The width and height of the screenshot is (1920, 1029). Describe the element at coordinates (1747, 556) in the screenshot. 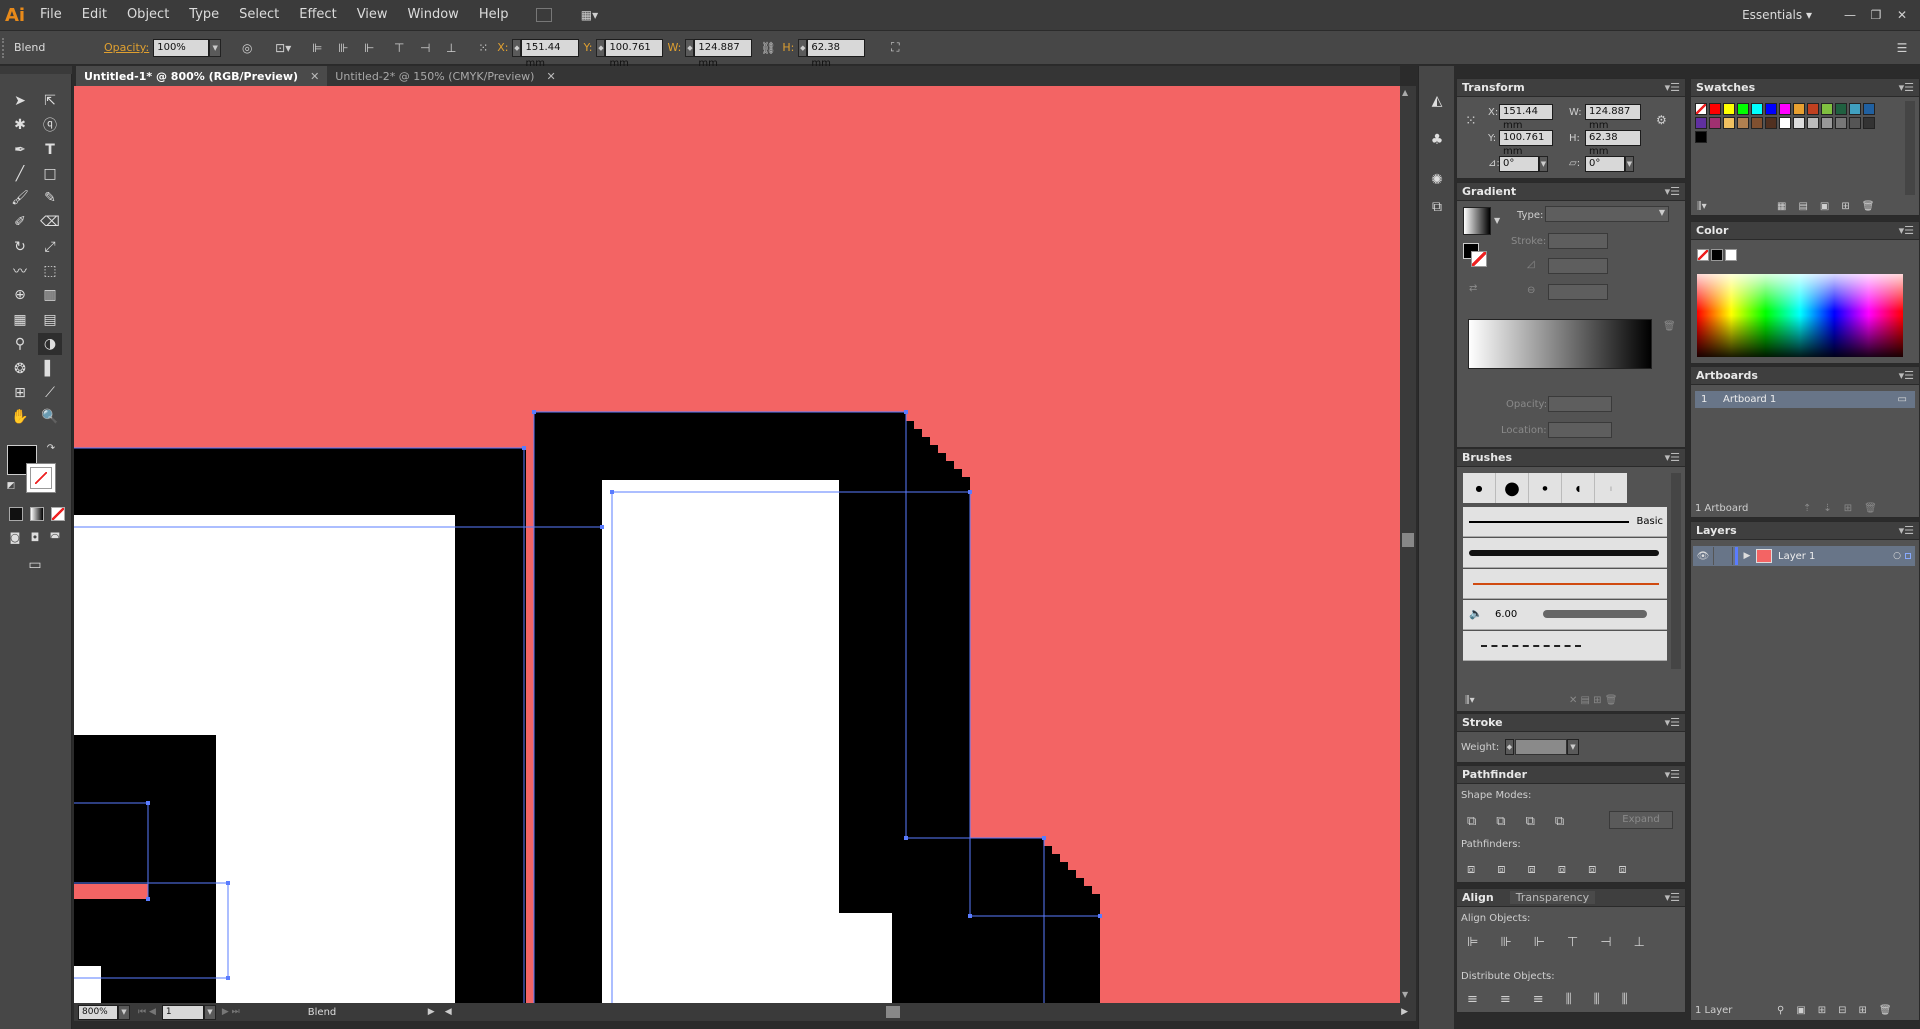

I see `expand-layer-icon: ▶` at that location.